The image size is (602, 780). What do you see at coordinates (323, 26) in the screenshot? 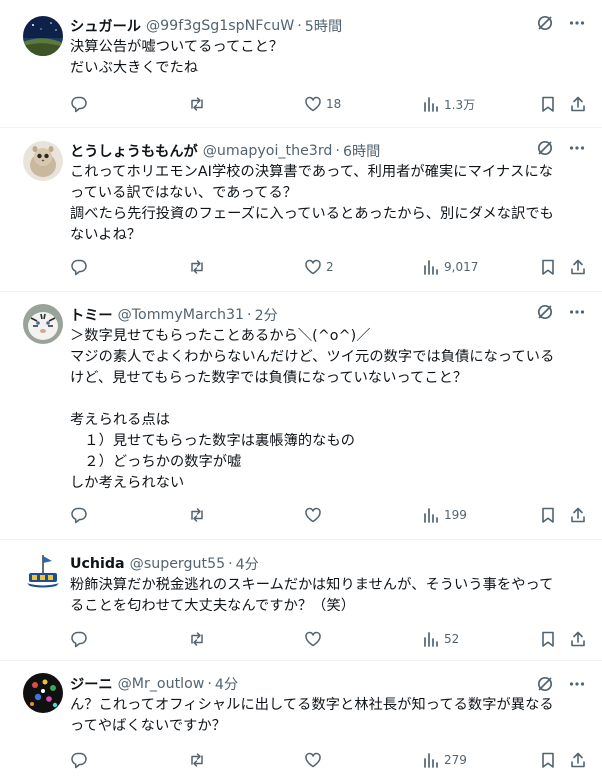
I see `timestamp: 5時間` at bounding box center [323, 26].